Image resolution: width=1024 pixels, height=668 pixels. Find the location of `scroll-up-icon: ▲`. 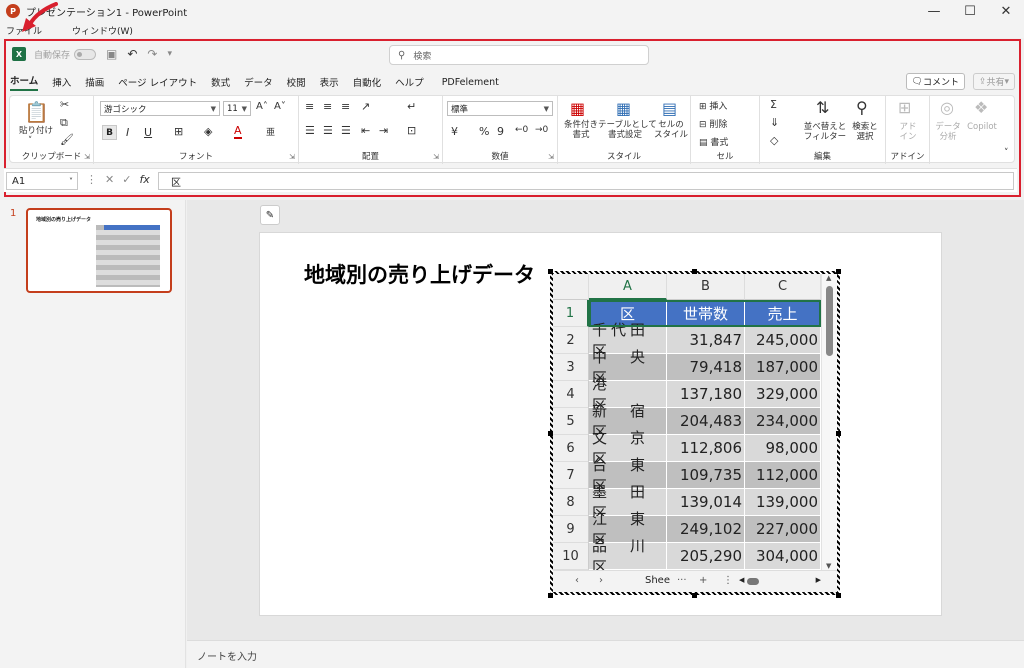

scroll-up-icon: ▲ is located at coordinates (828, 278).